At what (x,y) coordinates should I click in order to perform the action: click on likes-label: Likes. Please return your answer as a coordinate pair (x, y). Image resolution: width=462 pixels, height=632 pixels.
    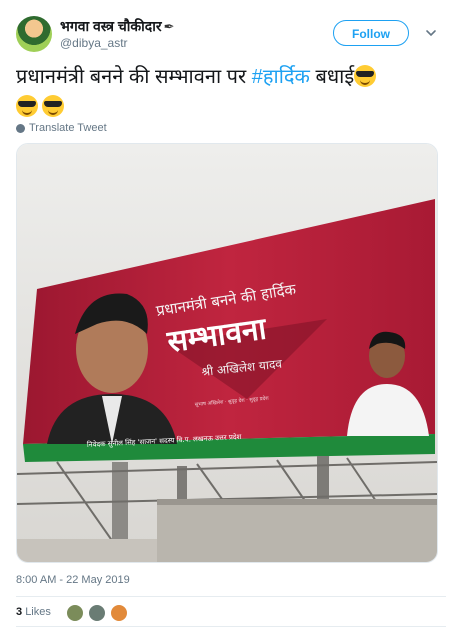
    Looking at the image, I should click on (38, 612).